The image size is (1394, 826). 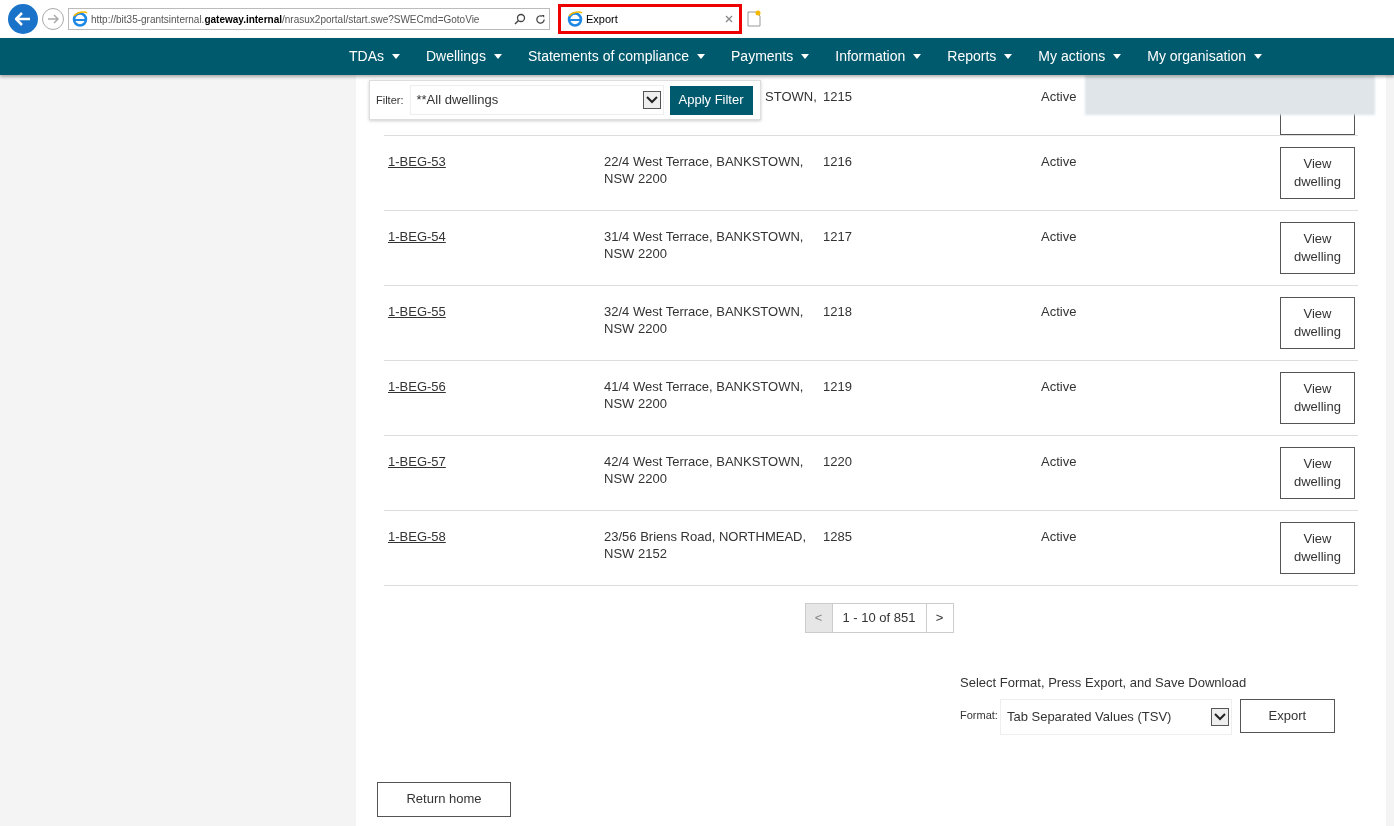 What do you see at coordinates (838, 462) in the screenshot?
I see `table-cell-text: 1220` at bounding box center [838, 462].